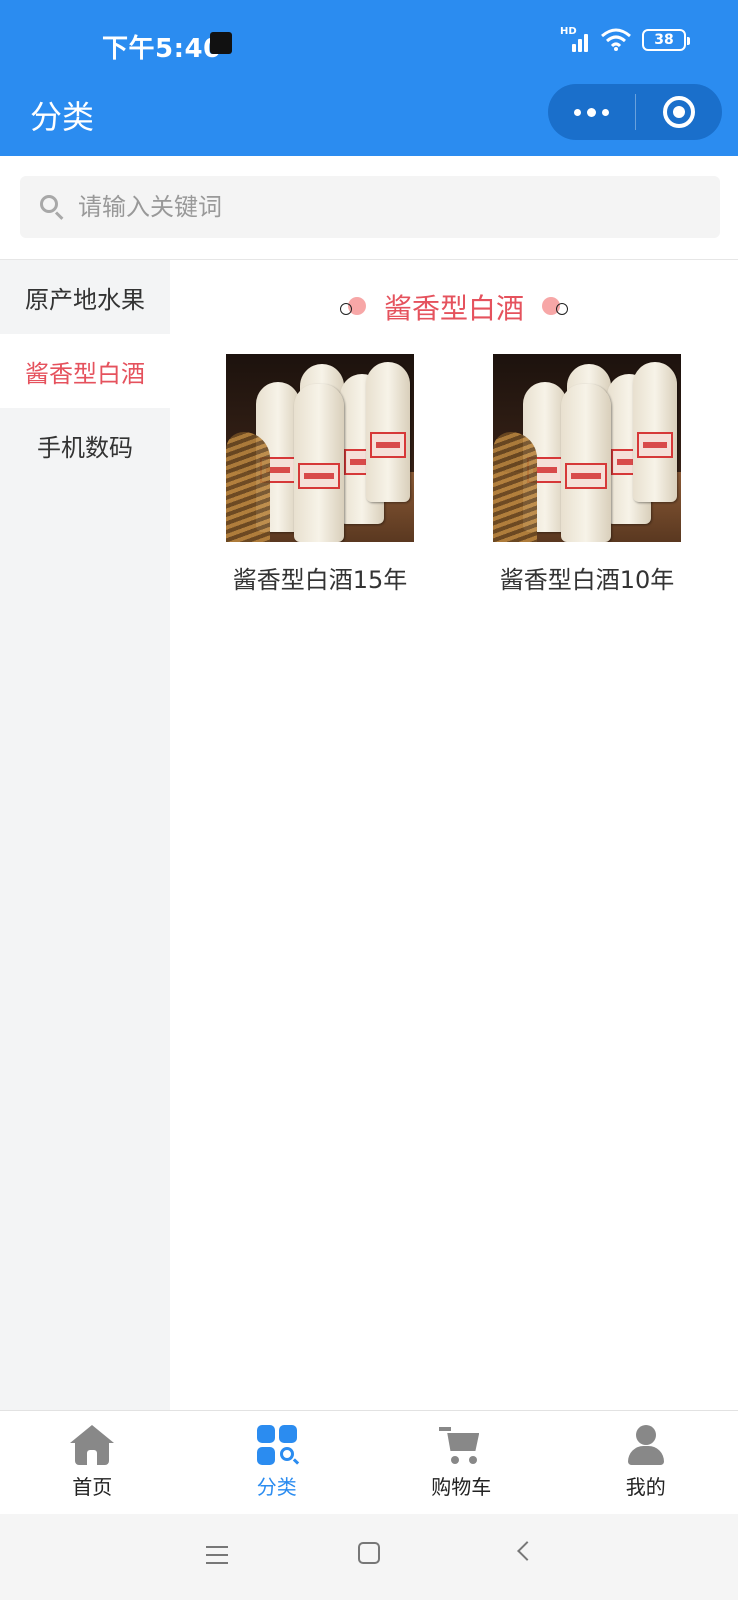 This screenshot has height=1600, width=738. What do you see at coordinates (646, 1445) in the screenshot?
I see `user-icon` at bounding box center [646, 1445].